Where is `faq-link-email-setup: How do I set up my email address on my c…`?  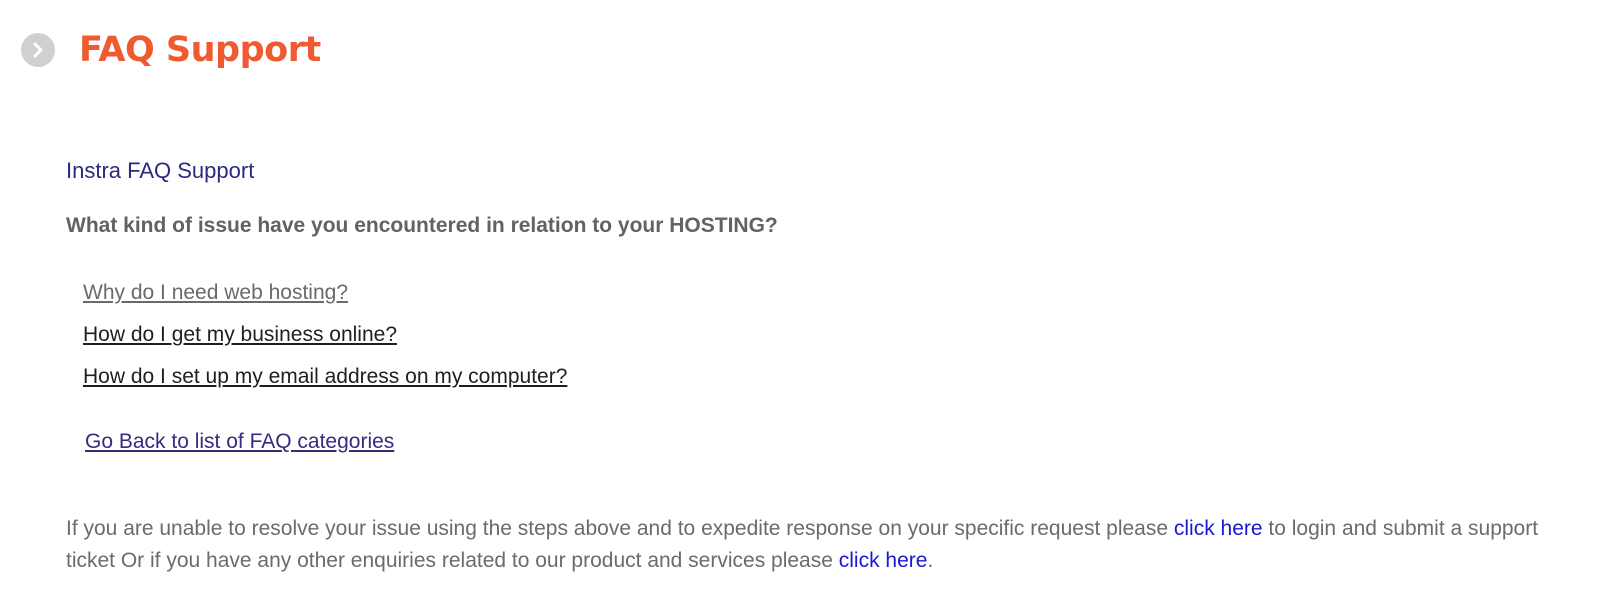
faq-link-email-setup: How do I set up my email address on my c… is located at coordinates (325, 376).